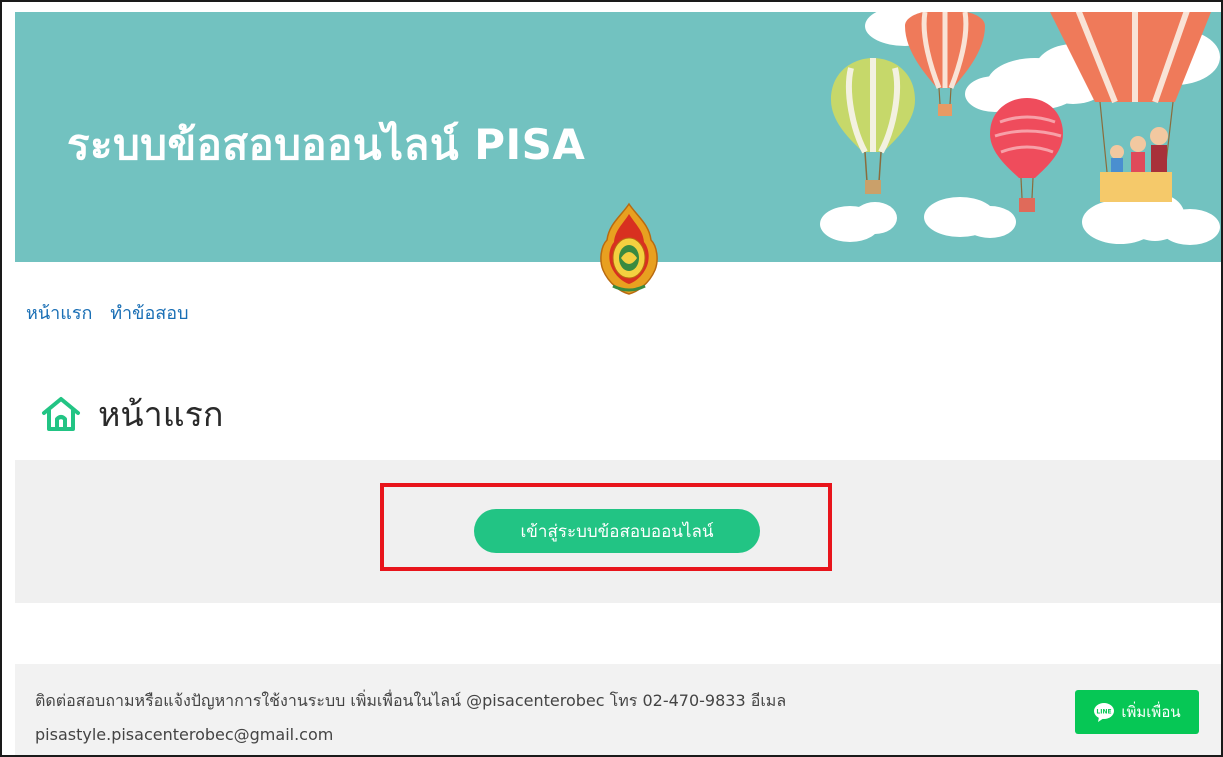  Describe the element at coordinates (161, 415) in the screenshot. I see `page-title: หน้าแรก` at that location.